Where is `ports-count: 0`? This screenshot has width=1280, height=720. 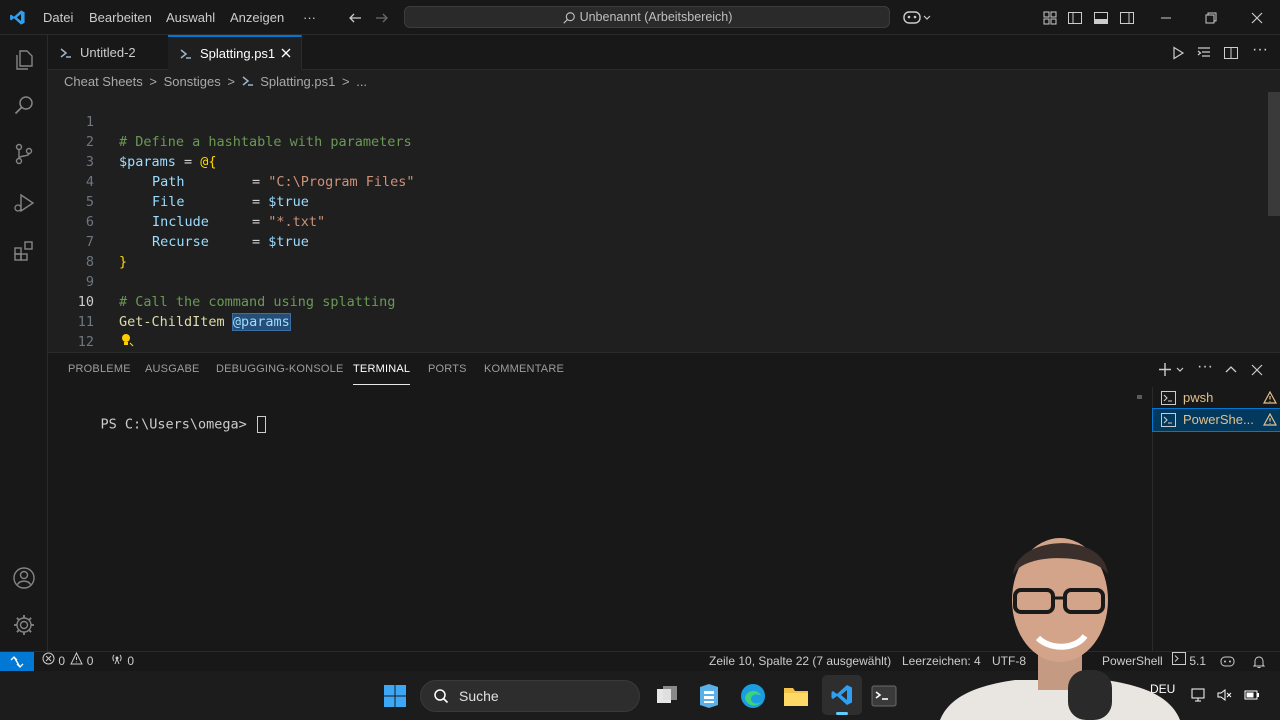 ports-count: 0 is located at coordinates (131, 661).